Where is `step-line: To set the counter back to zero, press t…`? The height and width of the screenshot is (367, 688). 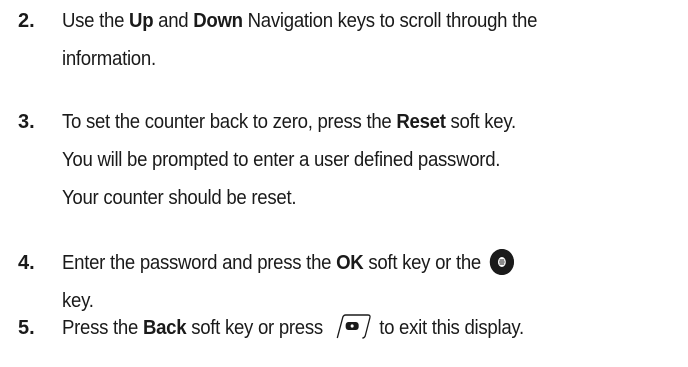
step-line: To set the counter back to zero, press t… is located at coordinates (350, 122).